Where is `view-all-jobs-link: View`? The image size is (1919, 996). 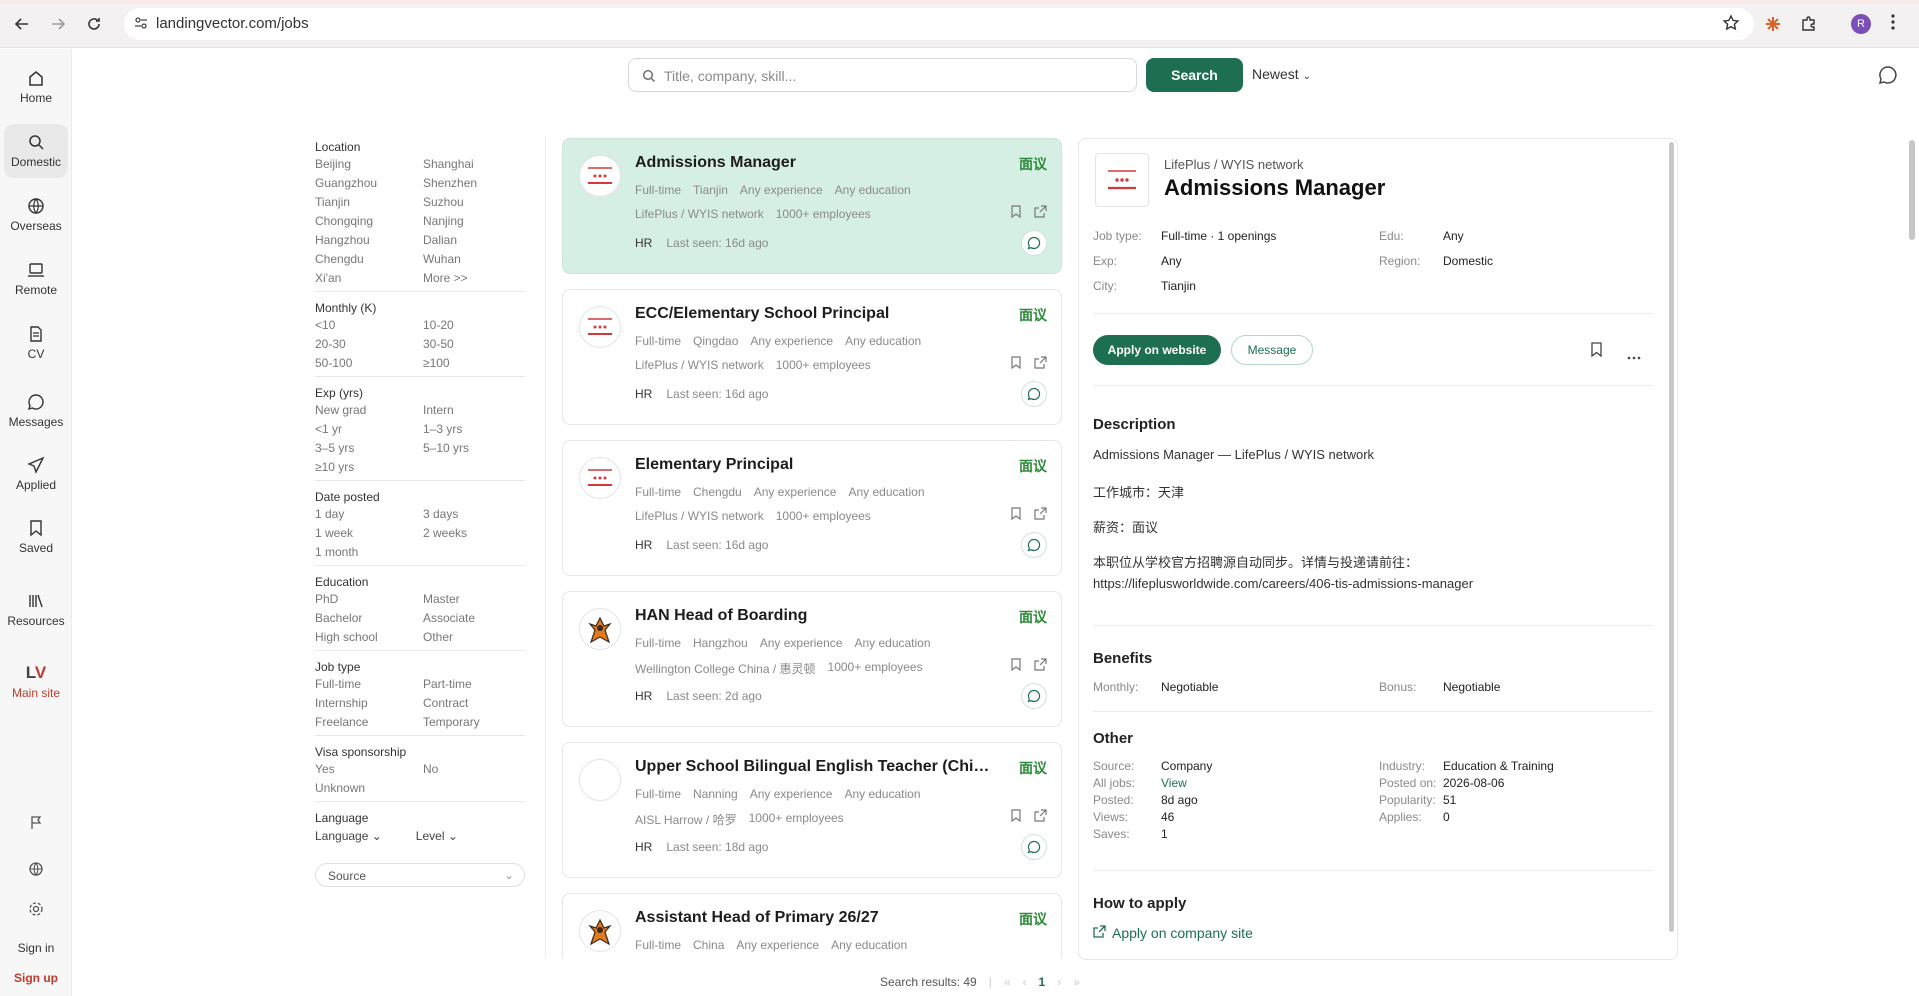 view-all-jobs-link: View is located at coordinates (1174, 783).